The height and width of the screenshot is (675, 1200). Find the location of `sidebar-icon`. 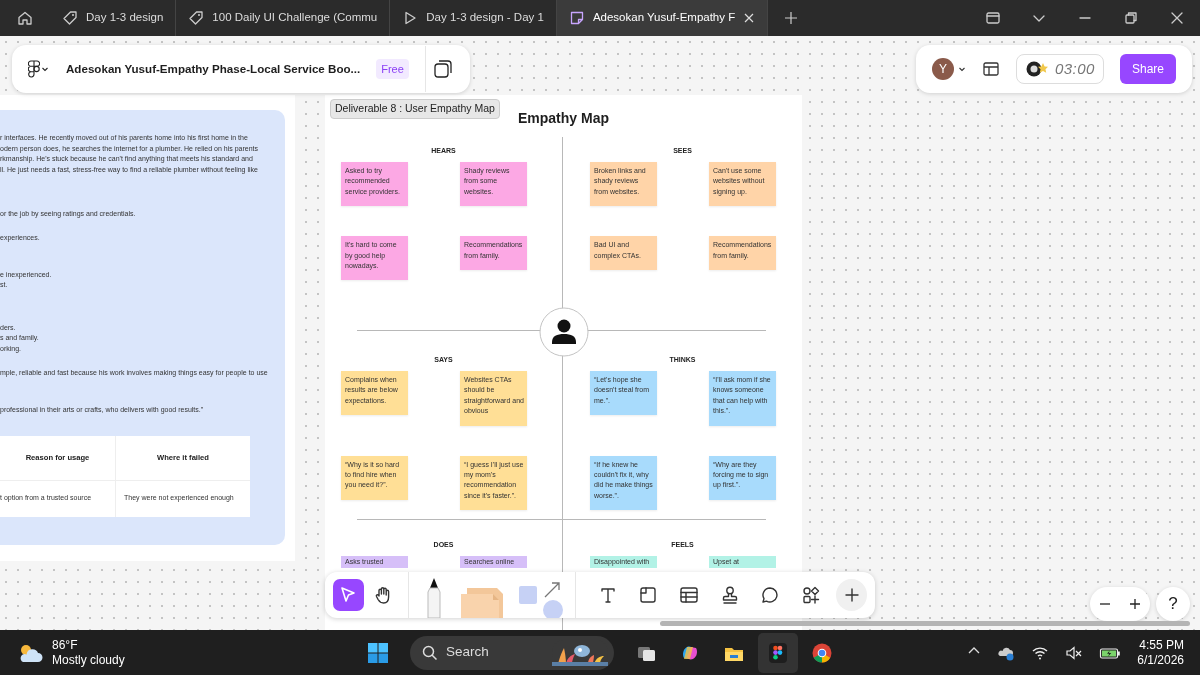

sidebar-icon is located at coordinates (993, 18).